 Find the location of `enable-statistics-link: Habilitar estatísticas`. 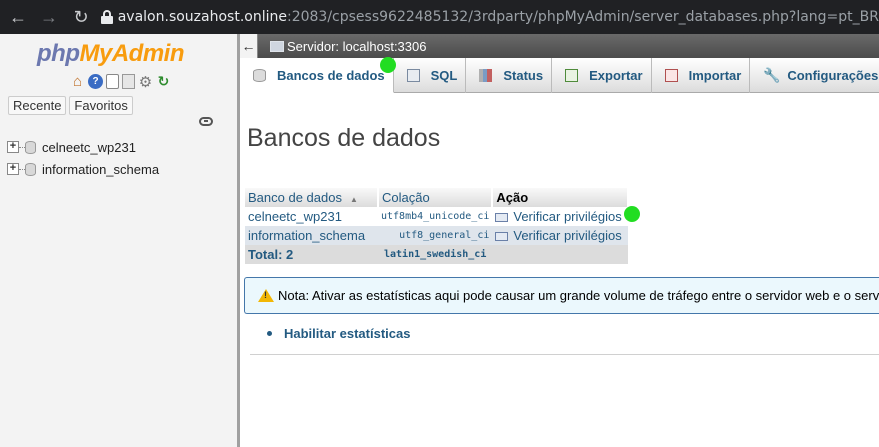

enable-statistics-link: Habilitar estatísticas is located at coordinates (347, 333).